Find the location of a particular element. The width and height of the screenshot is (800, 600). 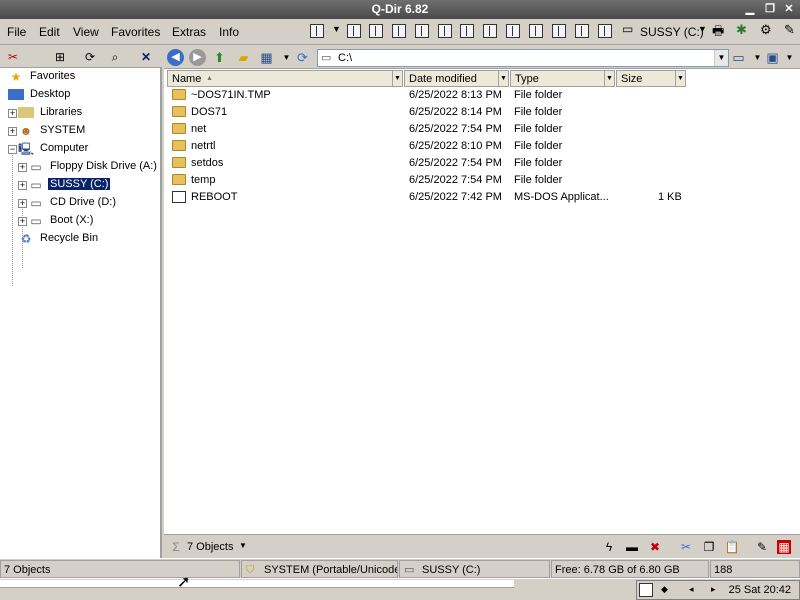

menu-edit: Edit is located at coordinates (49, 32).